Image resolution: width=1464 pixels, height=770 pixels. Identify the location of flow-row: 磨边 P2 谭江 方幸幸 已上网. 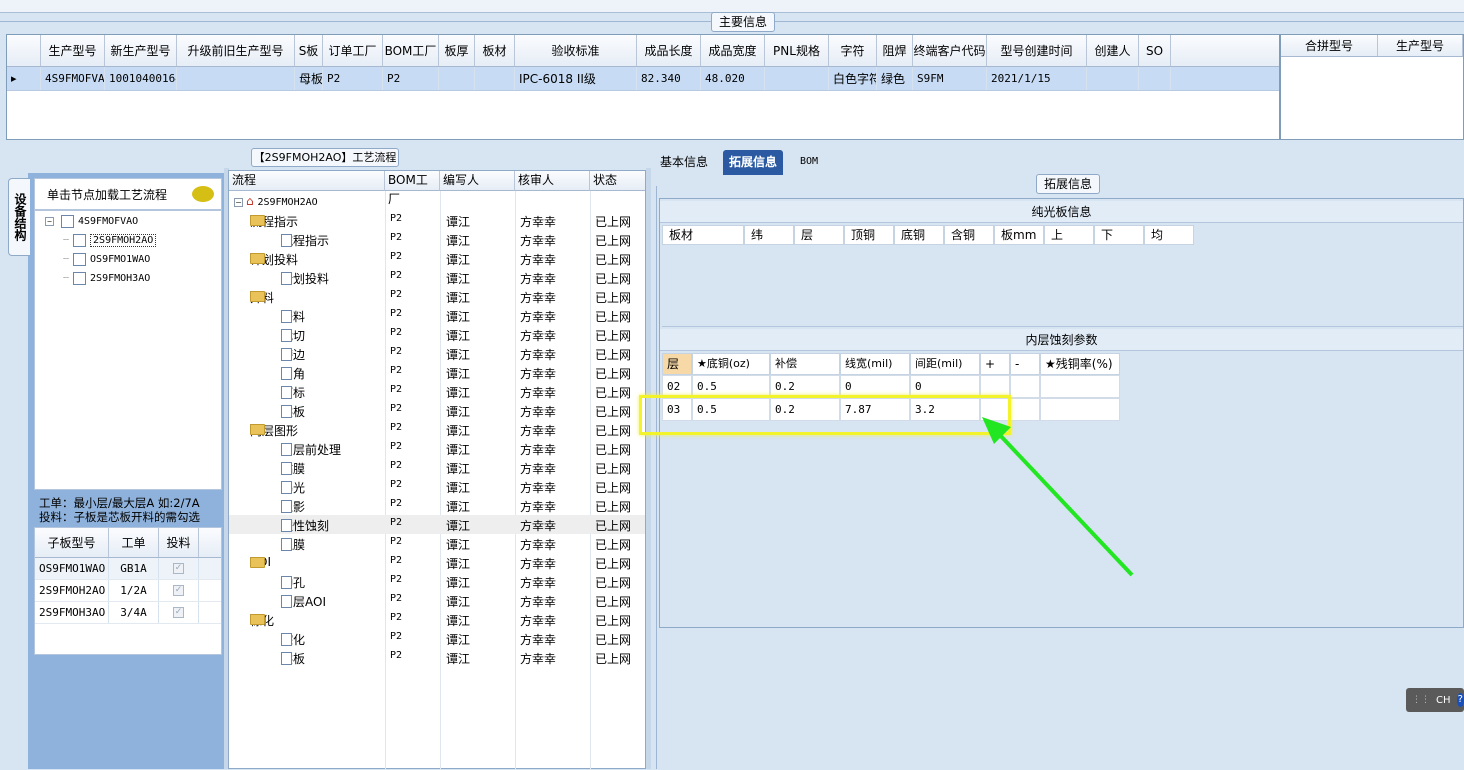
(437, 353).